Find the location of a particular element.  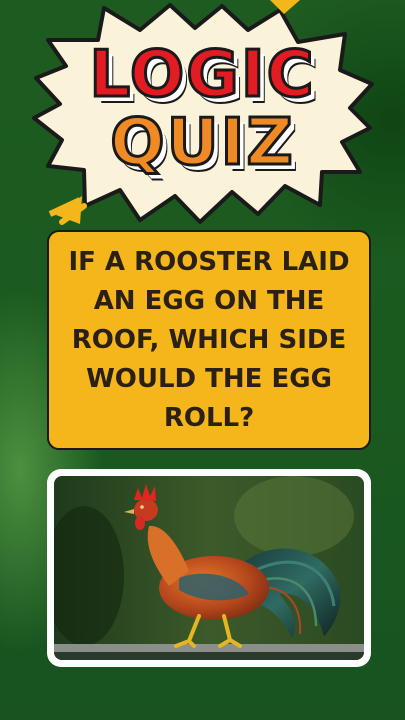

bokeh-light is located at coordinates (294, 516).